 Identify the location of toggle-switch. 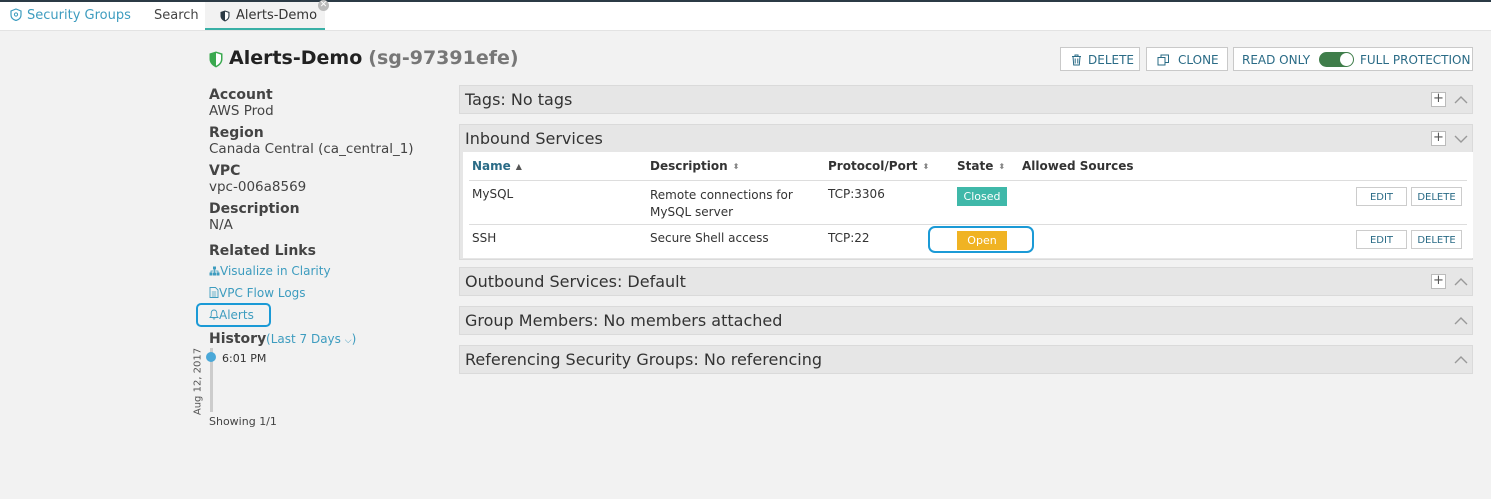
(1336, 59).